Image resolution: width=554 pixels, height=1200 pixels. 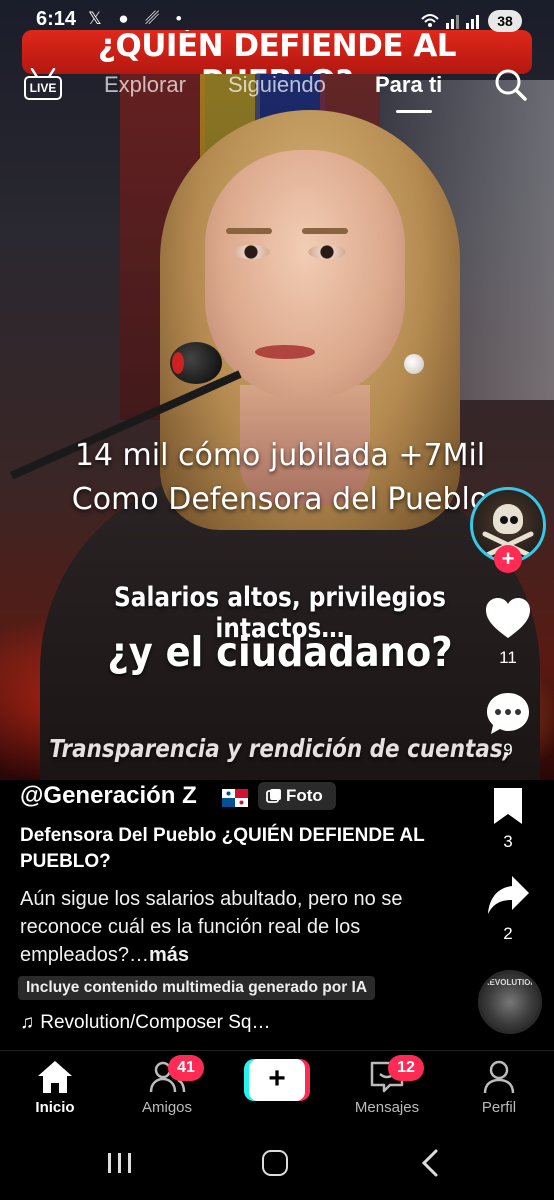 What do you see at coordinates (508, 749) in the screenshot?
I see `comment-count: 9` at bounding box center [508, 749].